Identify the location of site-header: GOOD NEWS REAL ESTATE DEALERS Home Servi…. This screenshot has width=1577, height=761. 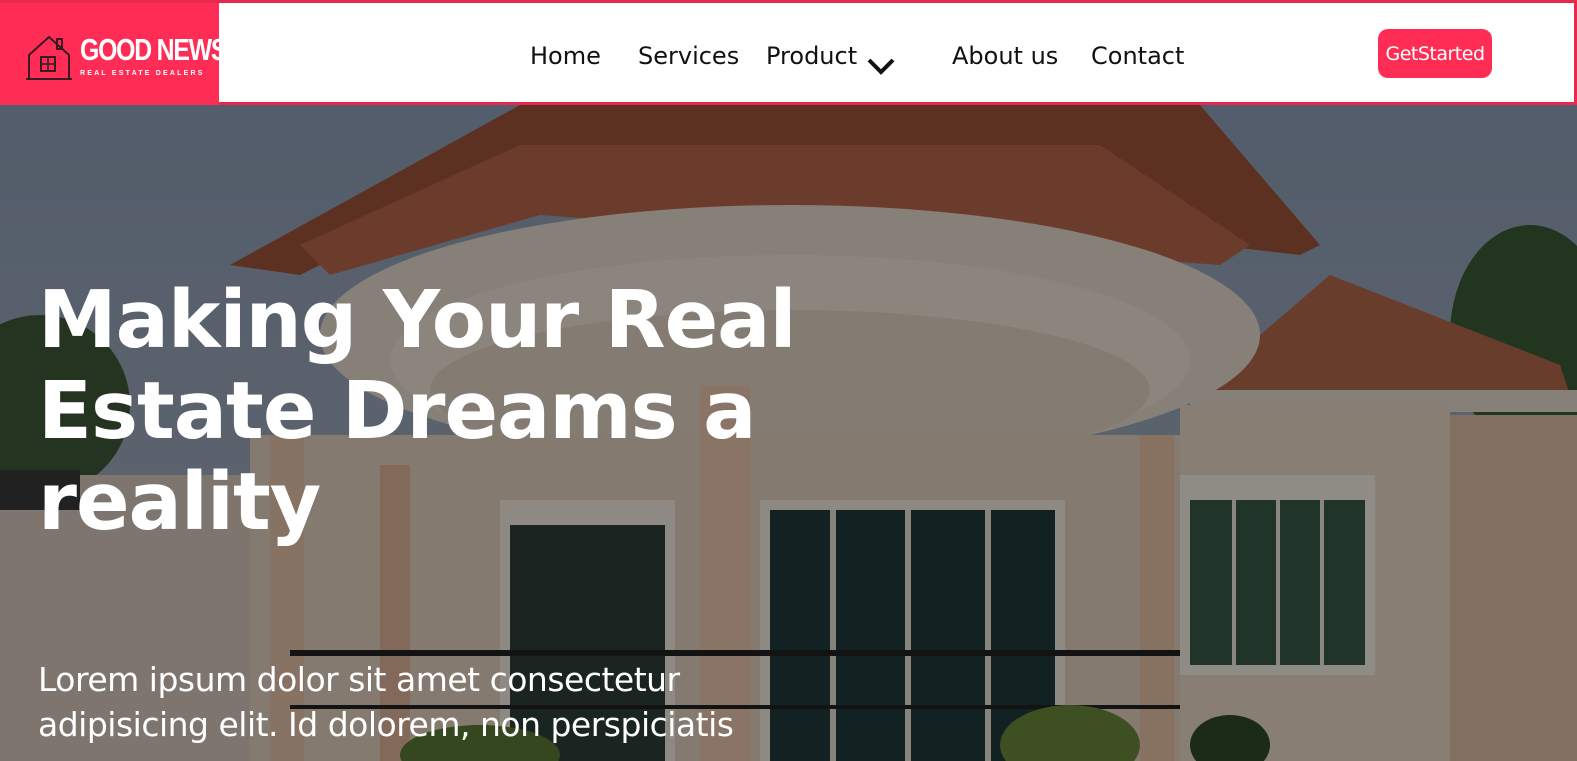
(788, 54).